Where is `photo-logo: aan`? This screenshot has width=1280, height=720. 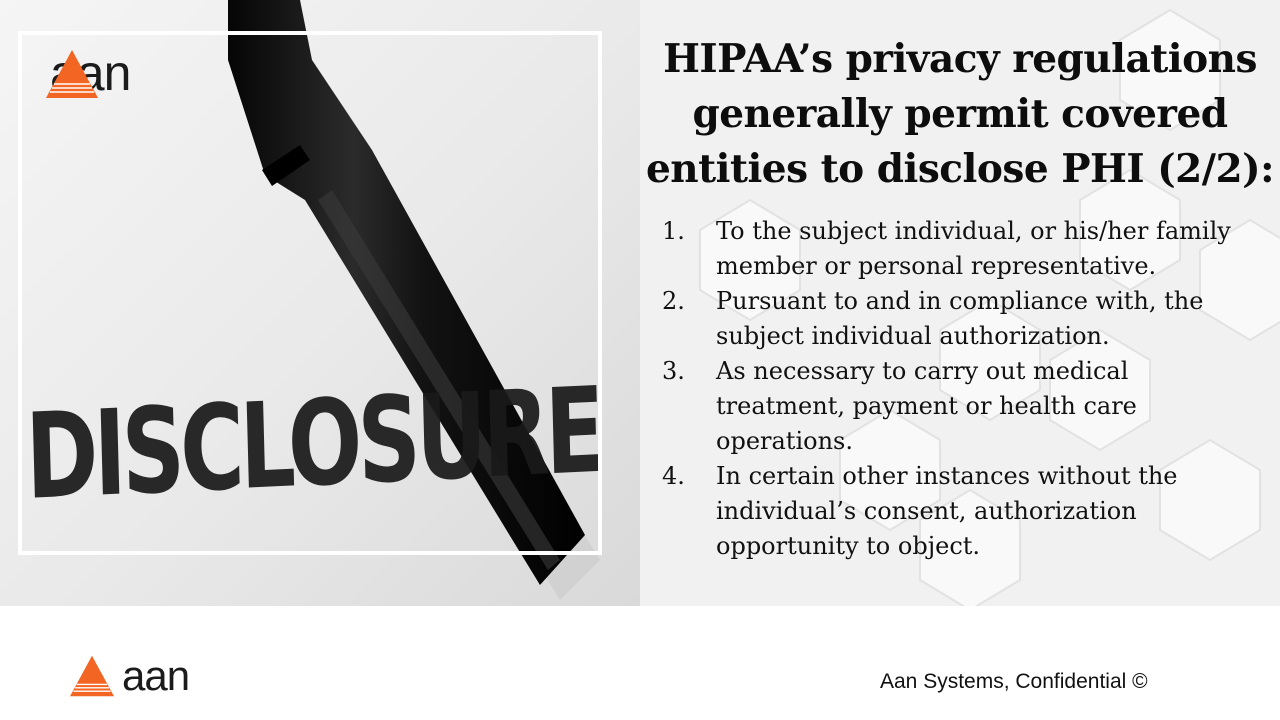
photo-logo: aan is located at coordinates (87, 73).